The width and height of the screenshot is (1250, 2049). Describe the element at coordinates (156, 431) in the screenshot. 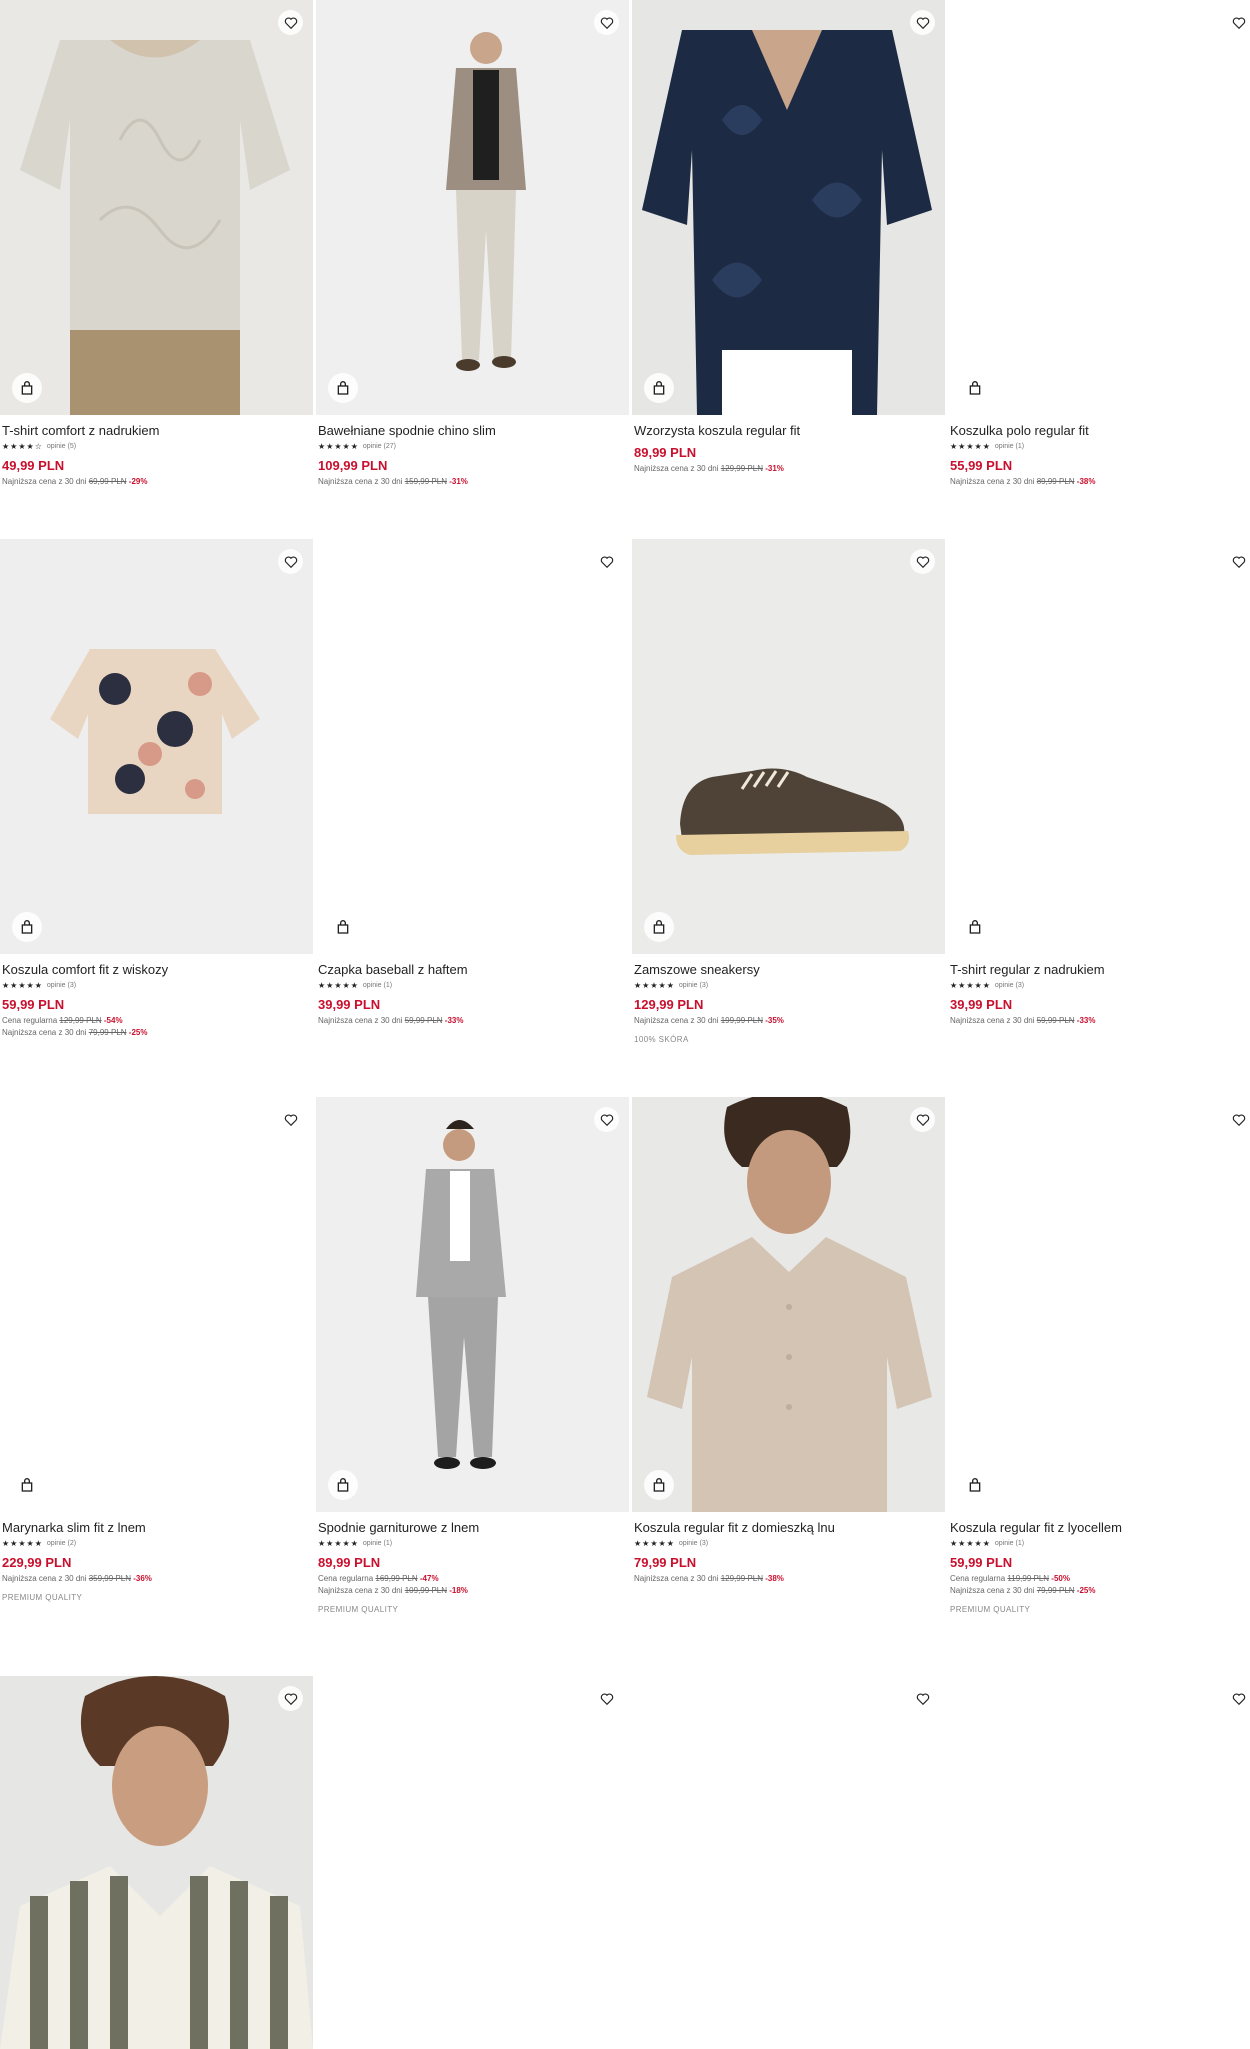

I see `product-name: T-shirt comfort z nadrukiem` at that location.